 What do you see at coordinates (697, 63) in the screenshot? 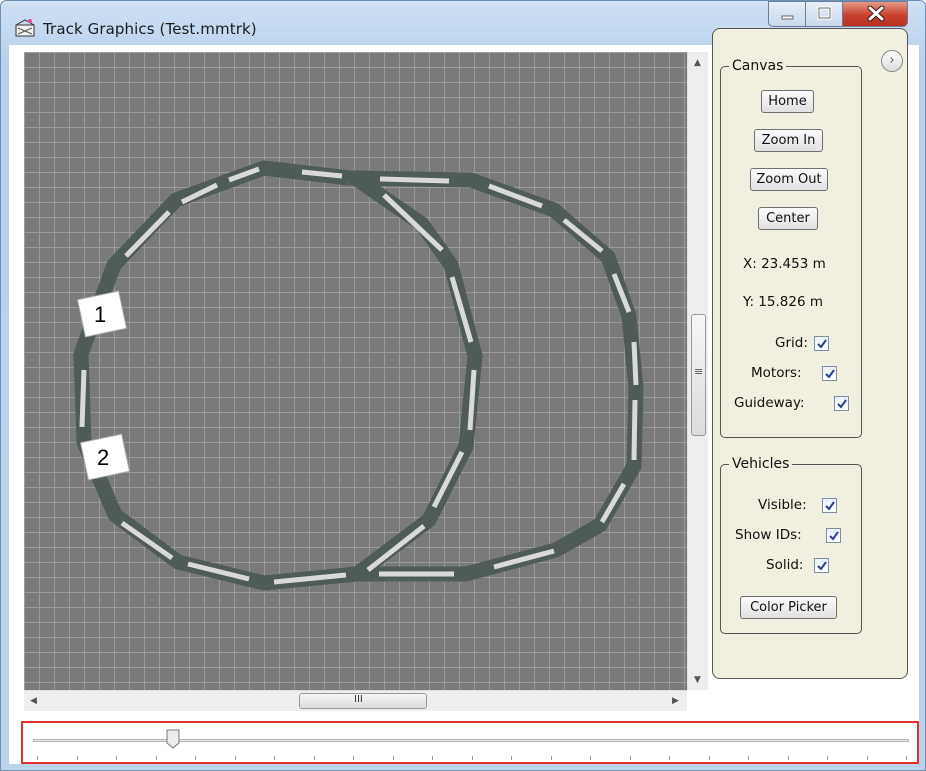
I see `scroll-up-arrow-icon: ▲` at bounding box center [697, 63].